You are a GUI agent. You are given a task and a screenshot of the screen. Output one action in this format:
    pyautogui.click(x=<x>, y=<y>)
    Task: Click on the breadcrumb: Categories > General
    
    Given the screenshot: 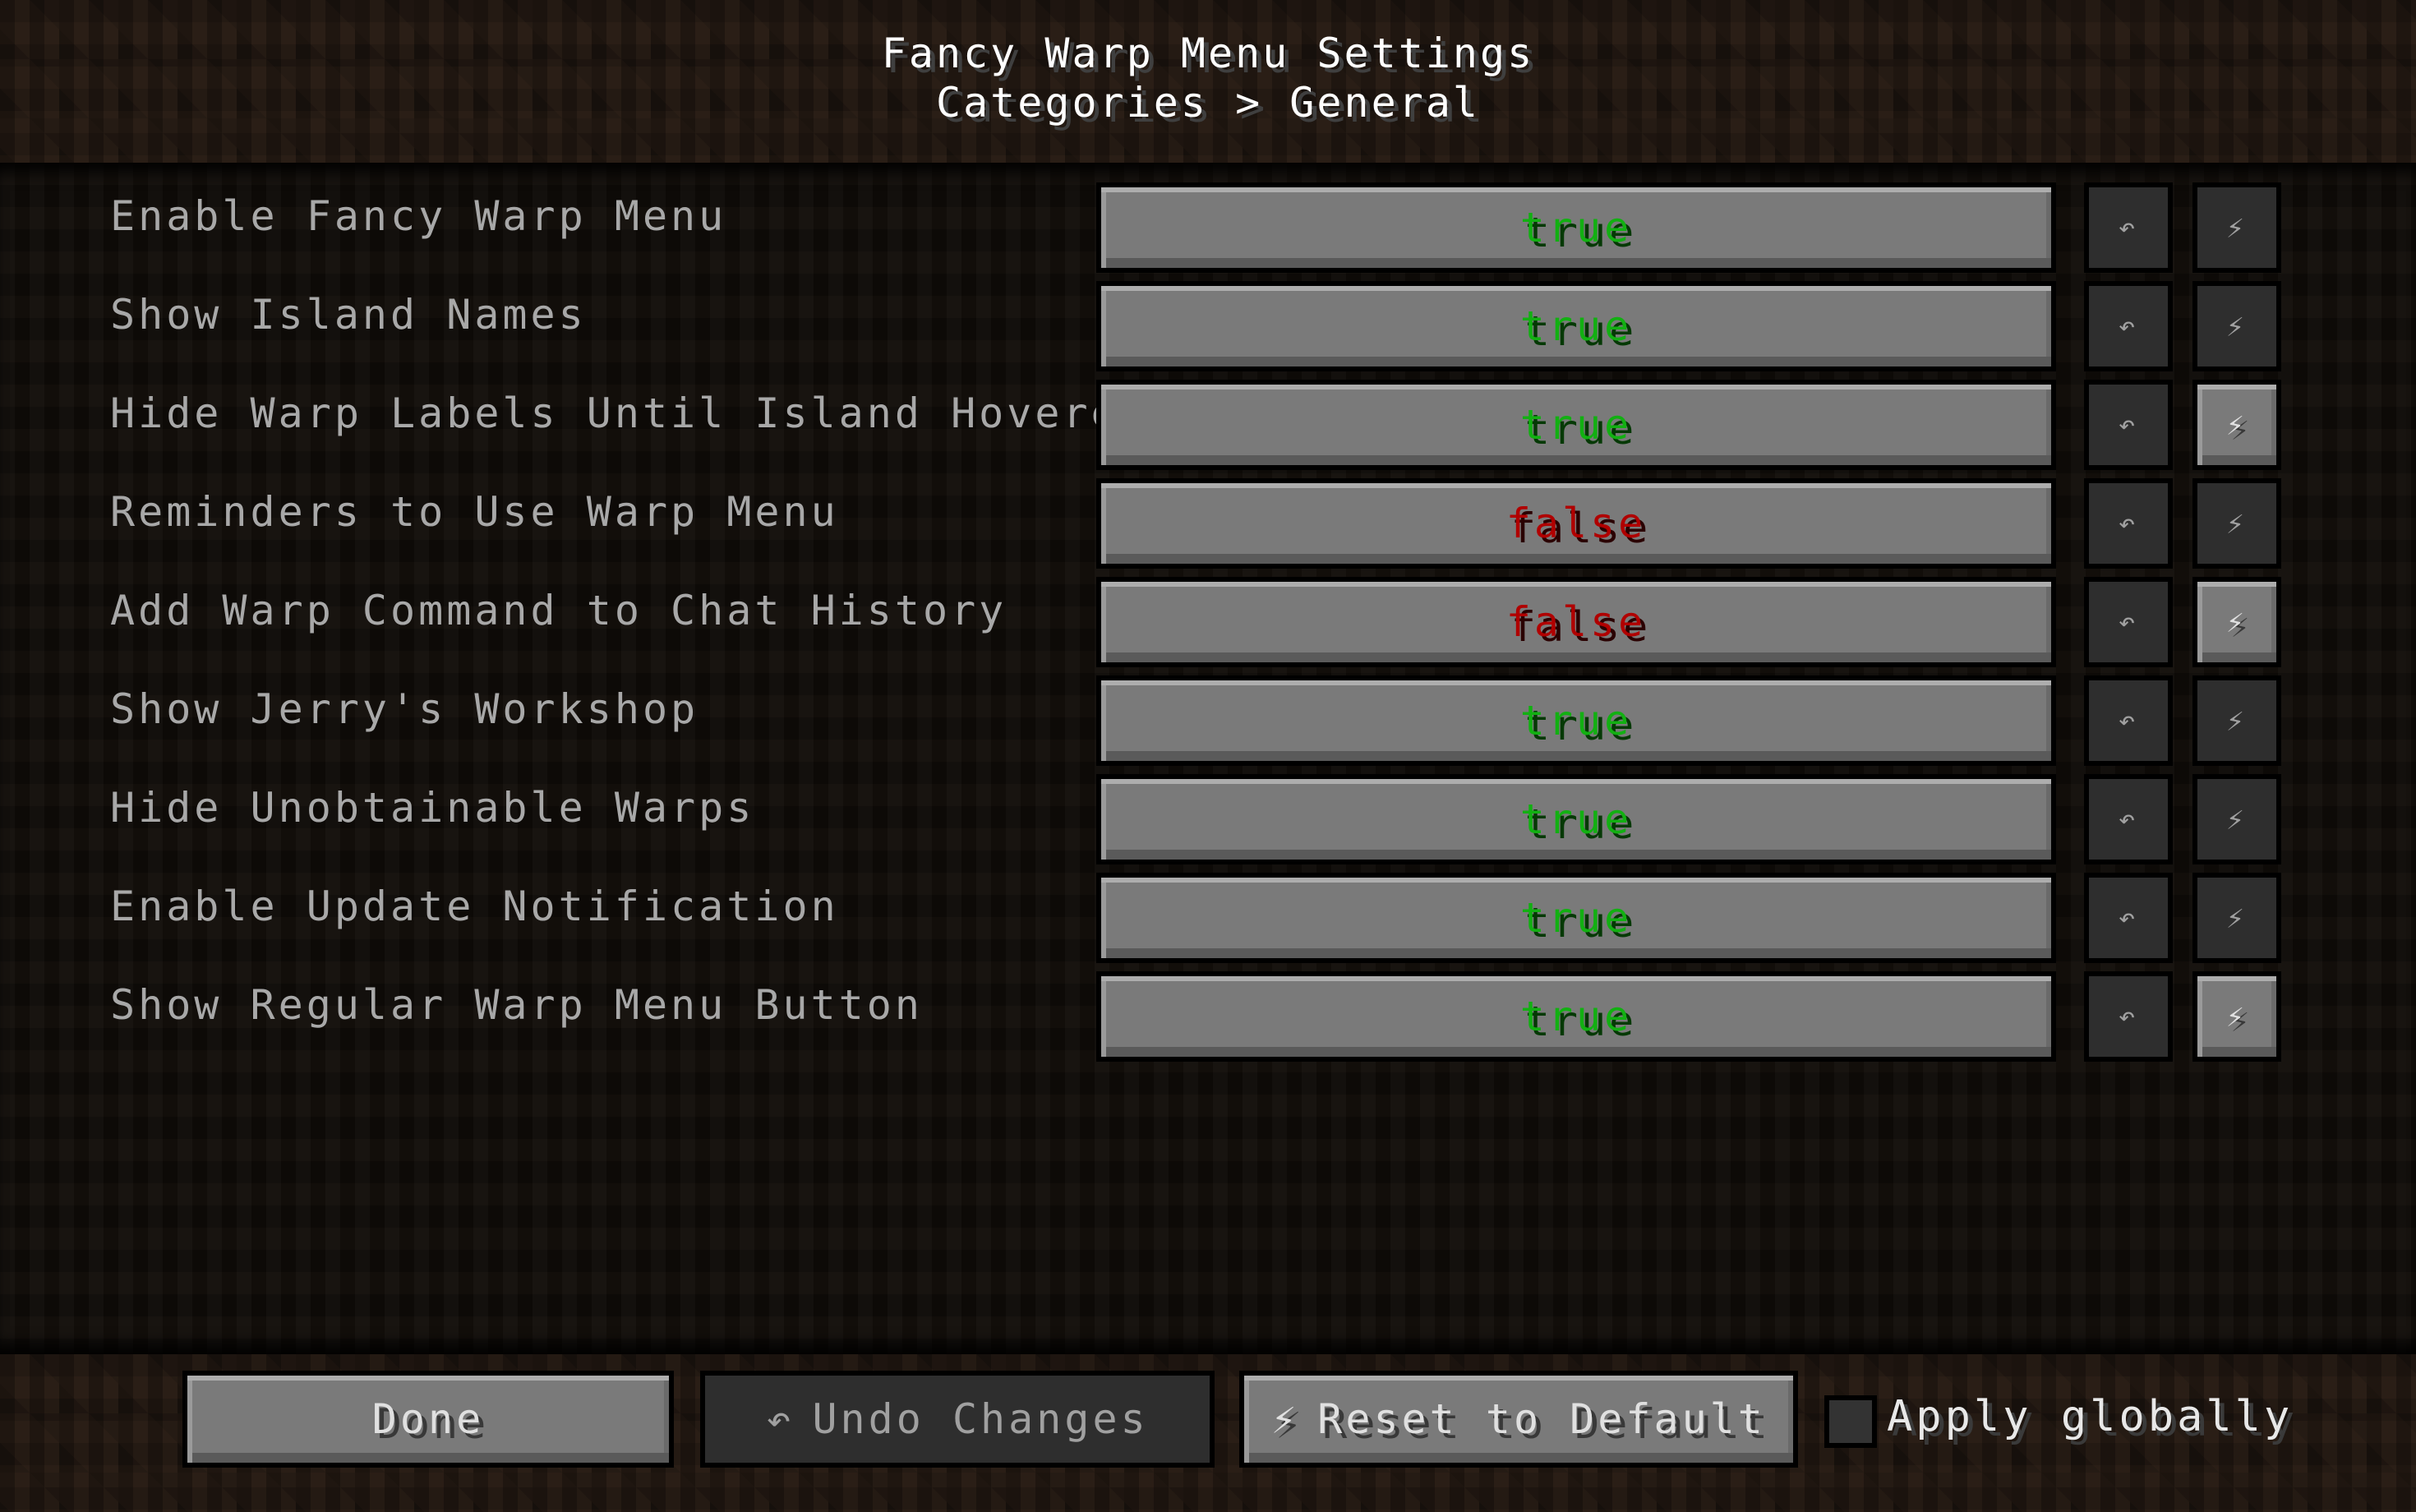 What is the action you would take?
    pyautogui.click(x=1208, y=103)
    